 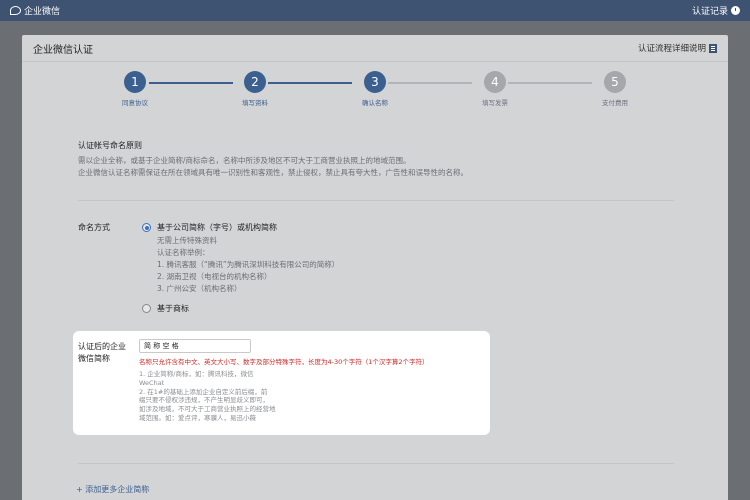 I want to click on detail-line: 3. 广州公安（机构名称）, so click(x=199, y=288).